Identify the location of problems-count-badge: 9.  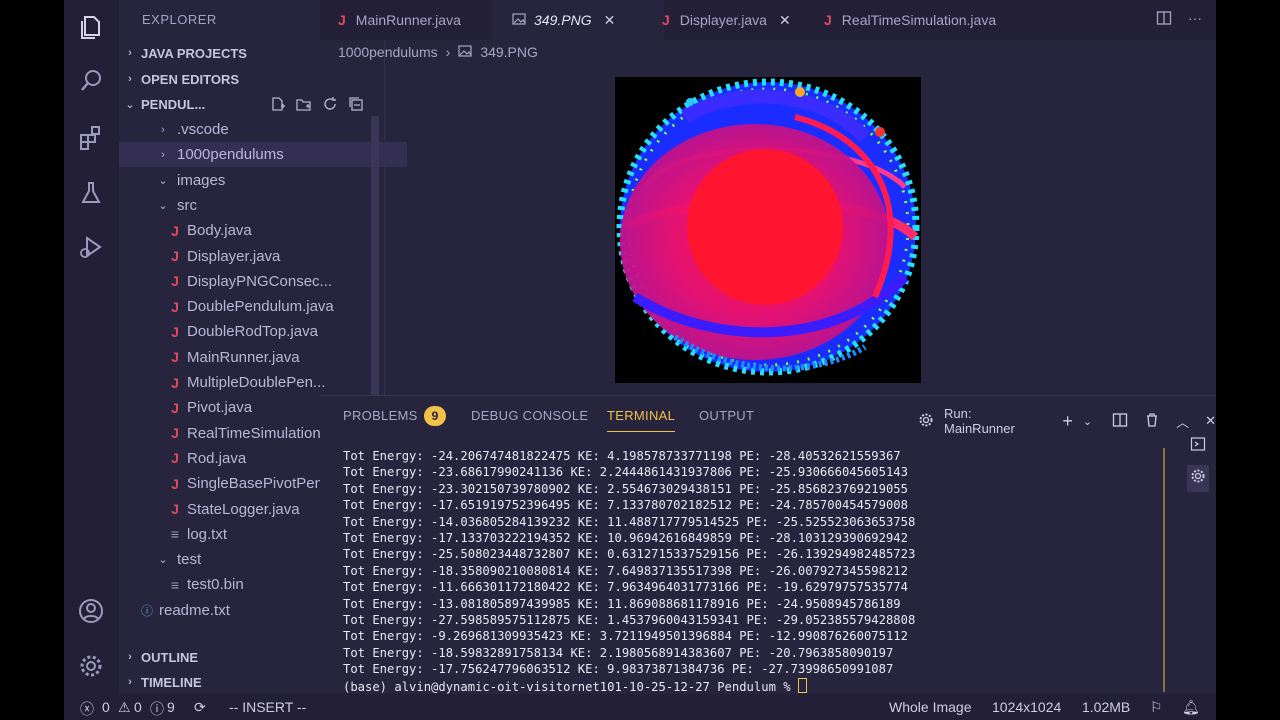
(435, 416).